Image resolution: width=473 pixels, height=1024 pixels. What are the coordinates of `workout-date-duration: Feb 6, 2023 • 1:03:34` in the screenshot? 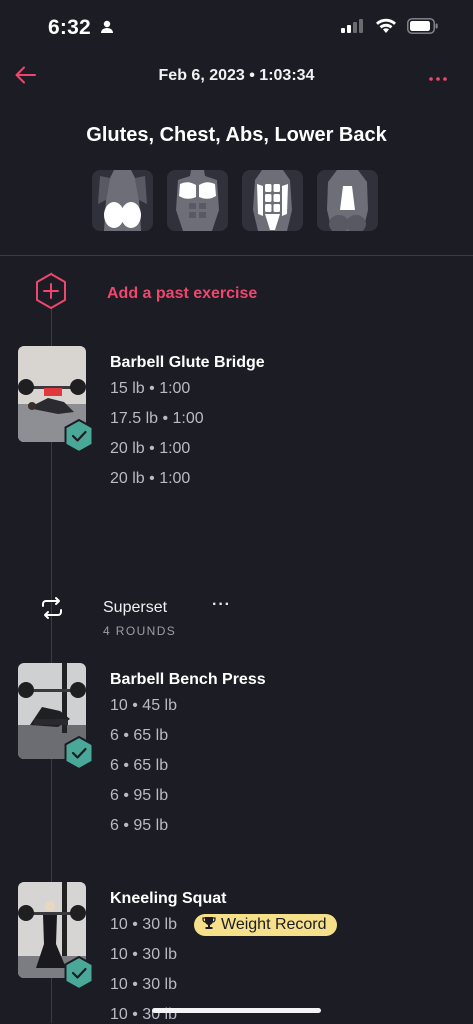 It's located at (236, 75).